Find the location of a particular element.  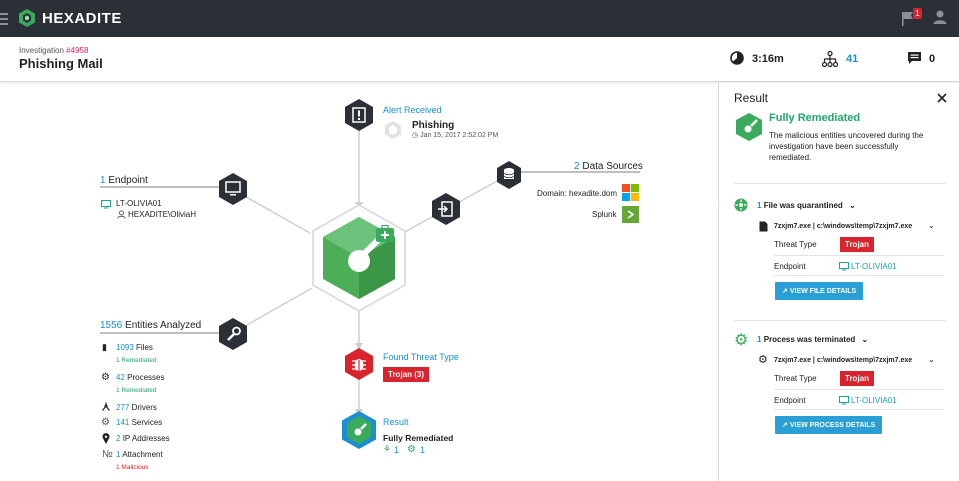

entity-attachment-label: Attachment is located at coordinates (142, 454).